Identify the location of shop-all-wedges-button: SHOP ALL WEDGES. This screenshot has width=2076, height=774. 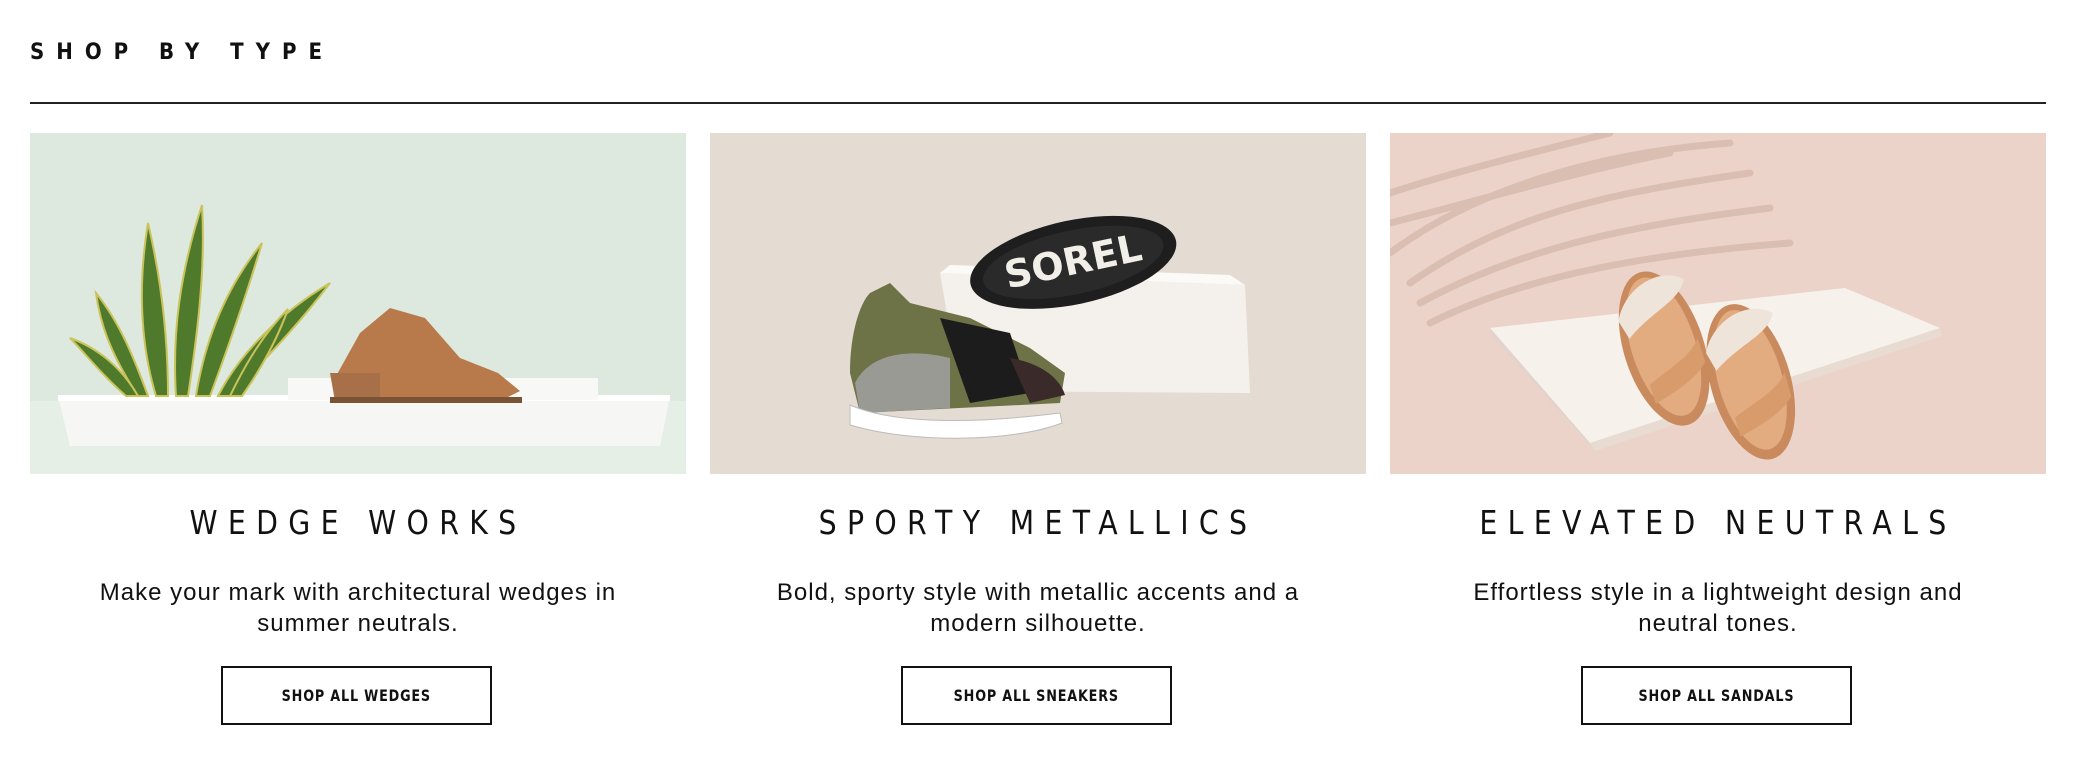
(356, 695).